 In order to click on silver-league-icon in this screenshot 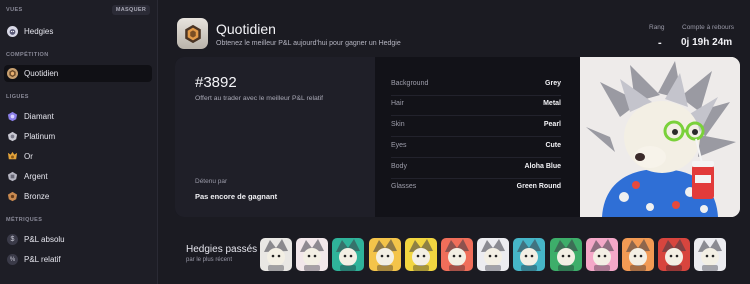, I will do `click(12, 176)`.